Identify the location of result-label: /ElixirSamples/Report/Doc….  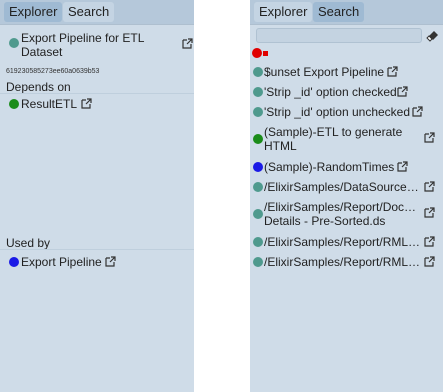
(340, 207).